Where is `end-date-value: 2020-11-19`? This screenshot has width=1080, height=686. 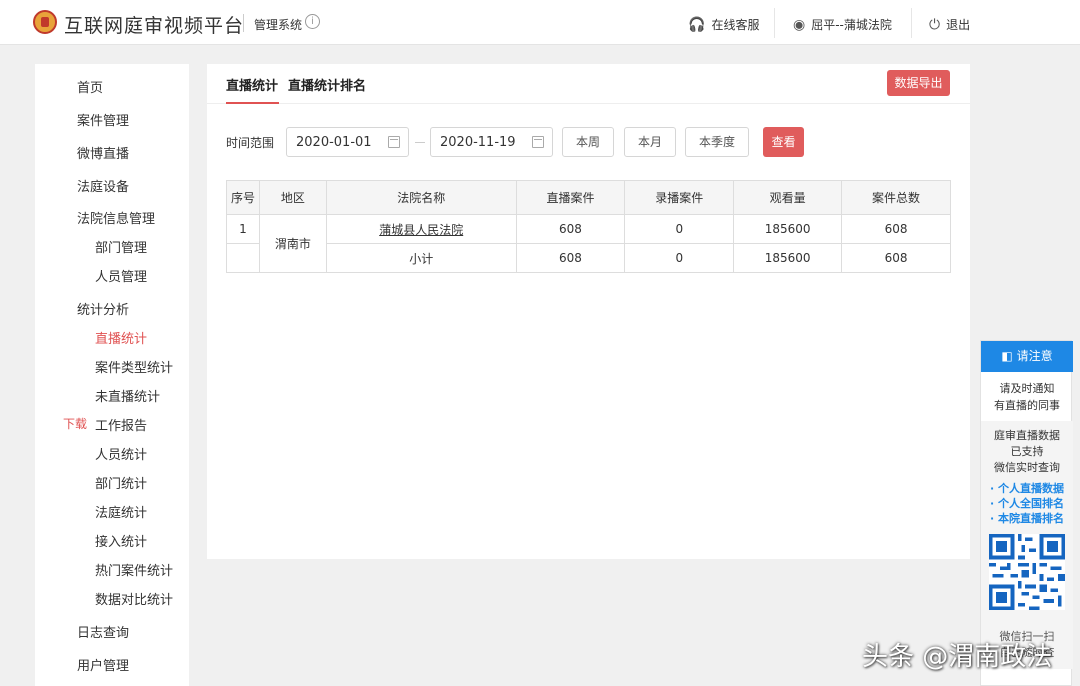
end-date-value: 2020-11-19 is located at coordinates (478, 142).